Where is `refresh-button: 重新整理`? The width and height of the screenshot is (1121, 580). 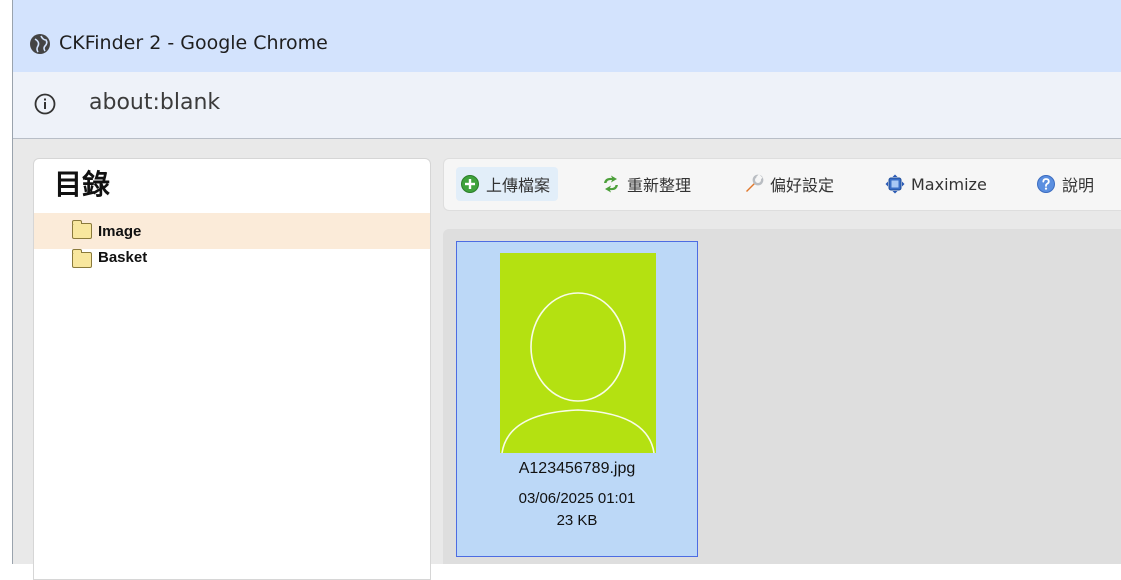 refresh-button: 重新整理 is located at coordinates (648, 184).